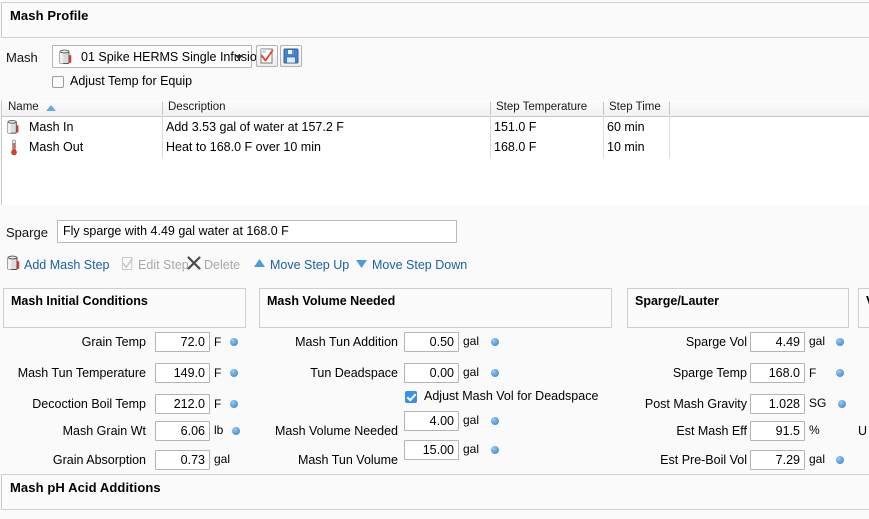 Image resolution: width=869 pixels, height=519 pixels. What do you see at coordinates (58, 82) in the screenshot?
I see `adjust-temp-for-equip-checkbox` at bounding box center [58, 82].